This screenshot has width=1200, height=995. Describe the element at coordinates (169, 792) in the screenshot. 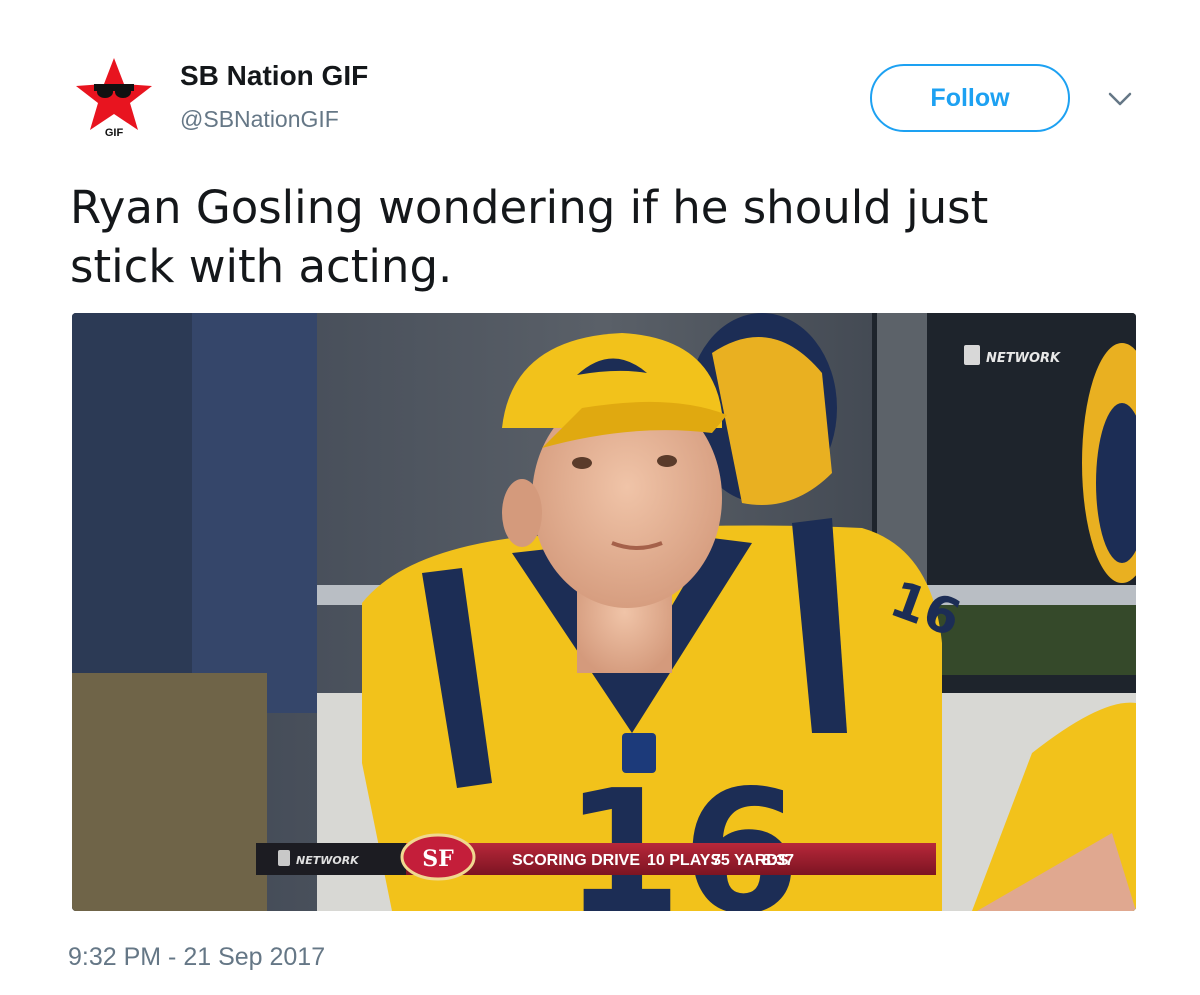

I see `person-left-pants` at that location.